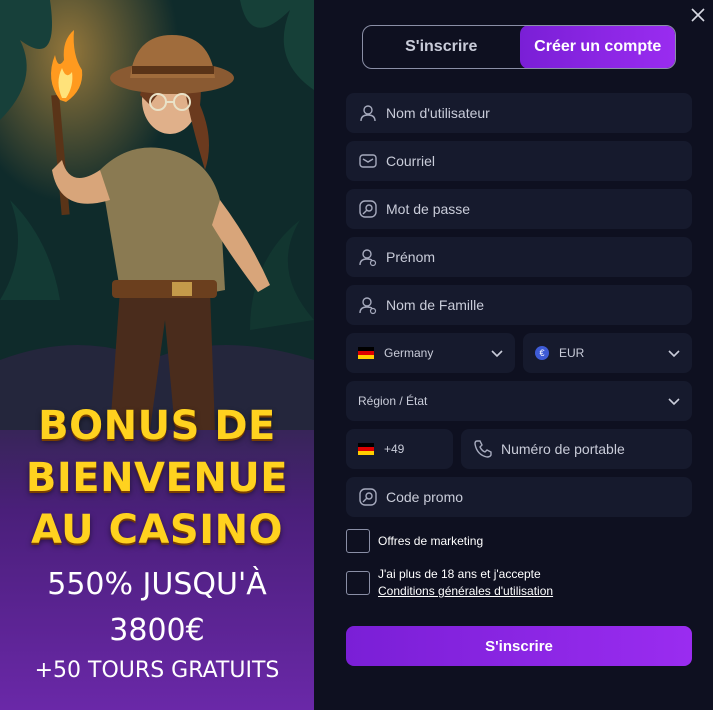  I want to click on lock-icon, so click(368, 209).